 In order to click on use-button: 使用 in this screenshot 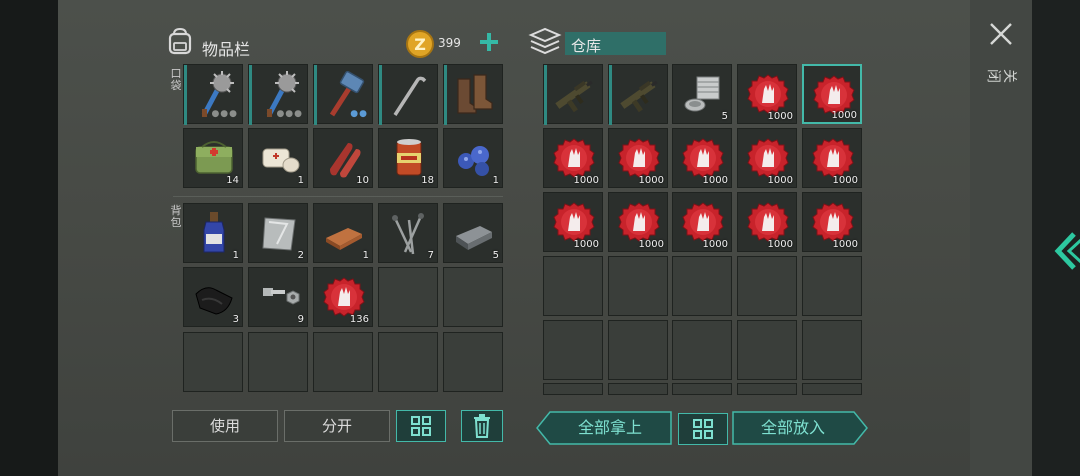, I will do `click(225, 426)`.